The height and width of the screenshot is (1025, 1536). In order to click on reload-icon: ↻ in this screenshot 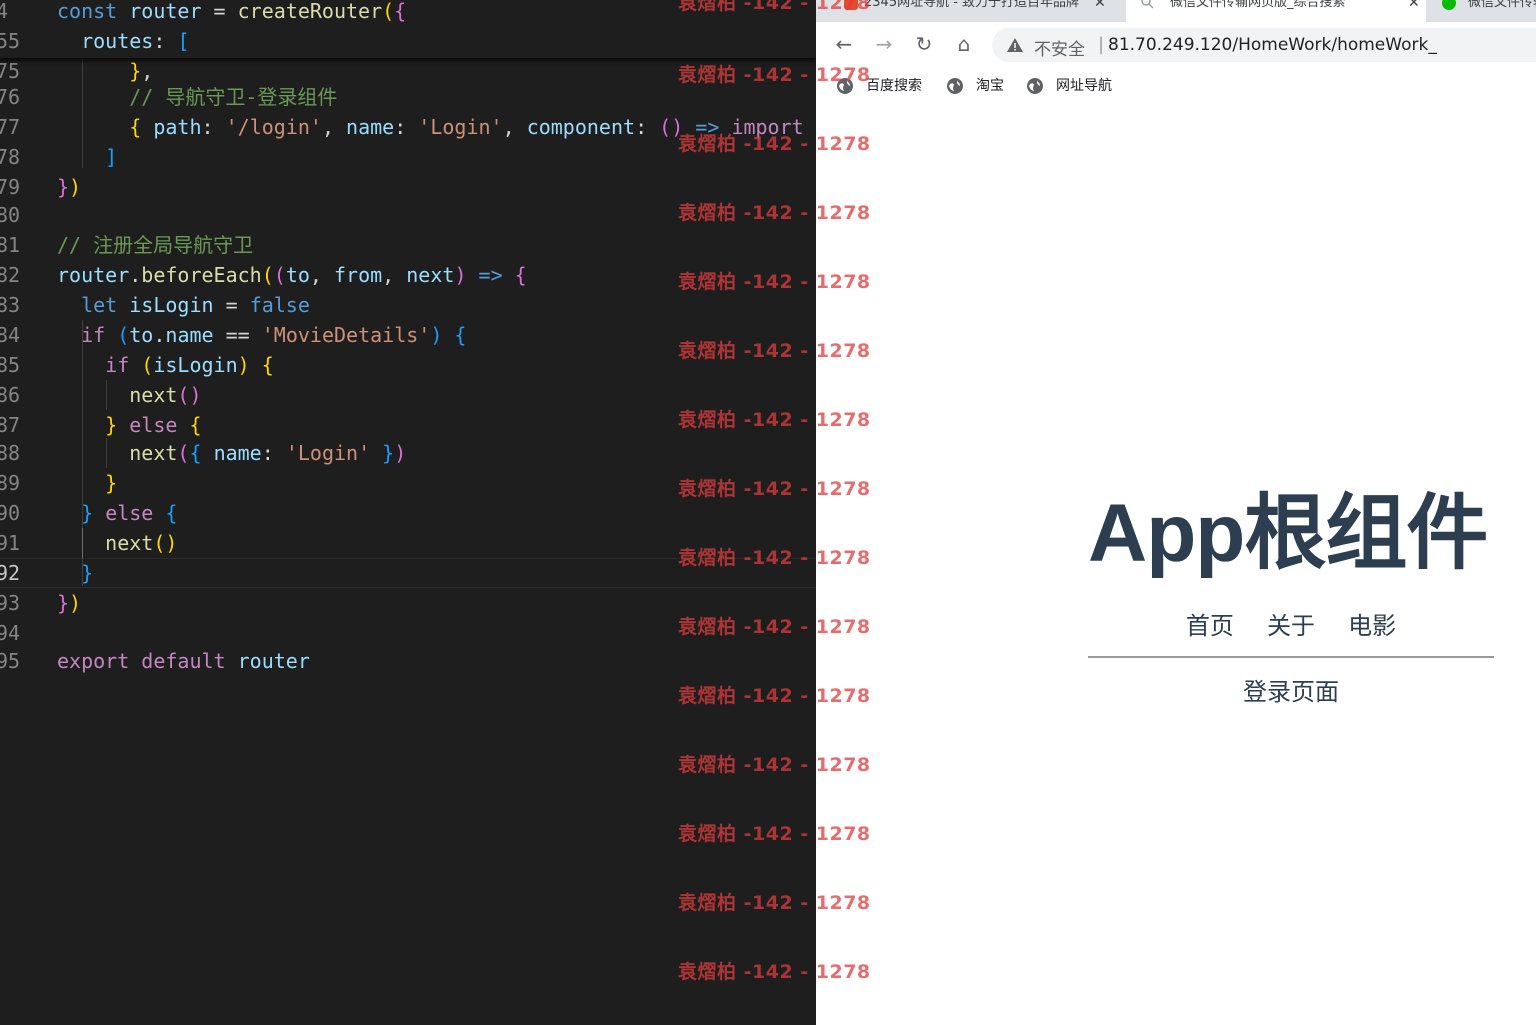, I will do `click(924, 44)`.